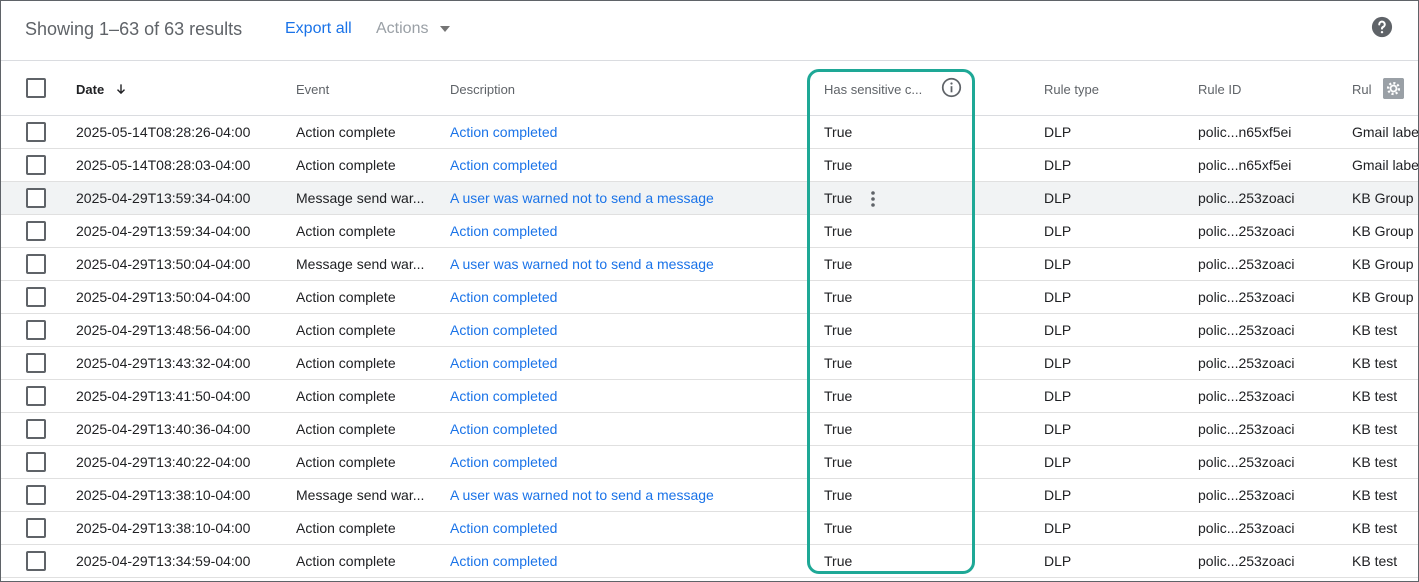  Describe the element at coordinates (1382, 27) in the screenshot. I see `help-icon` at that location.